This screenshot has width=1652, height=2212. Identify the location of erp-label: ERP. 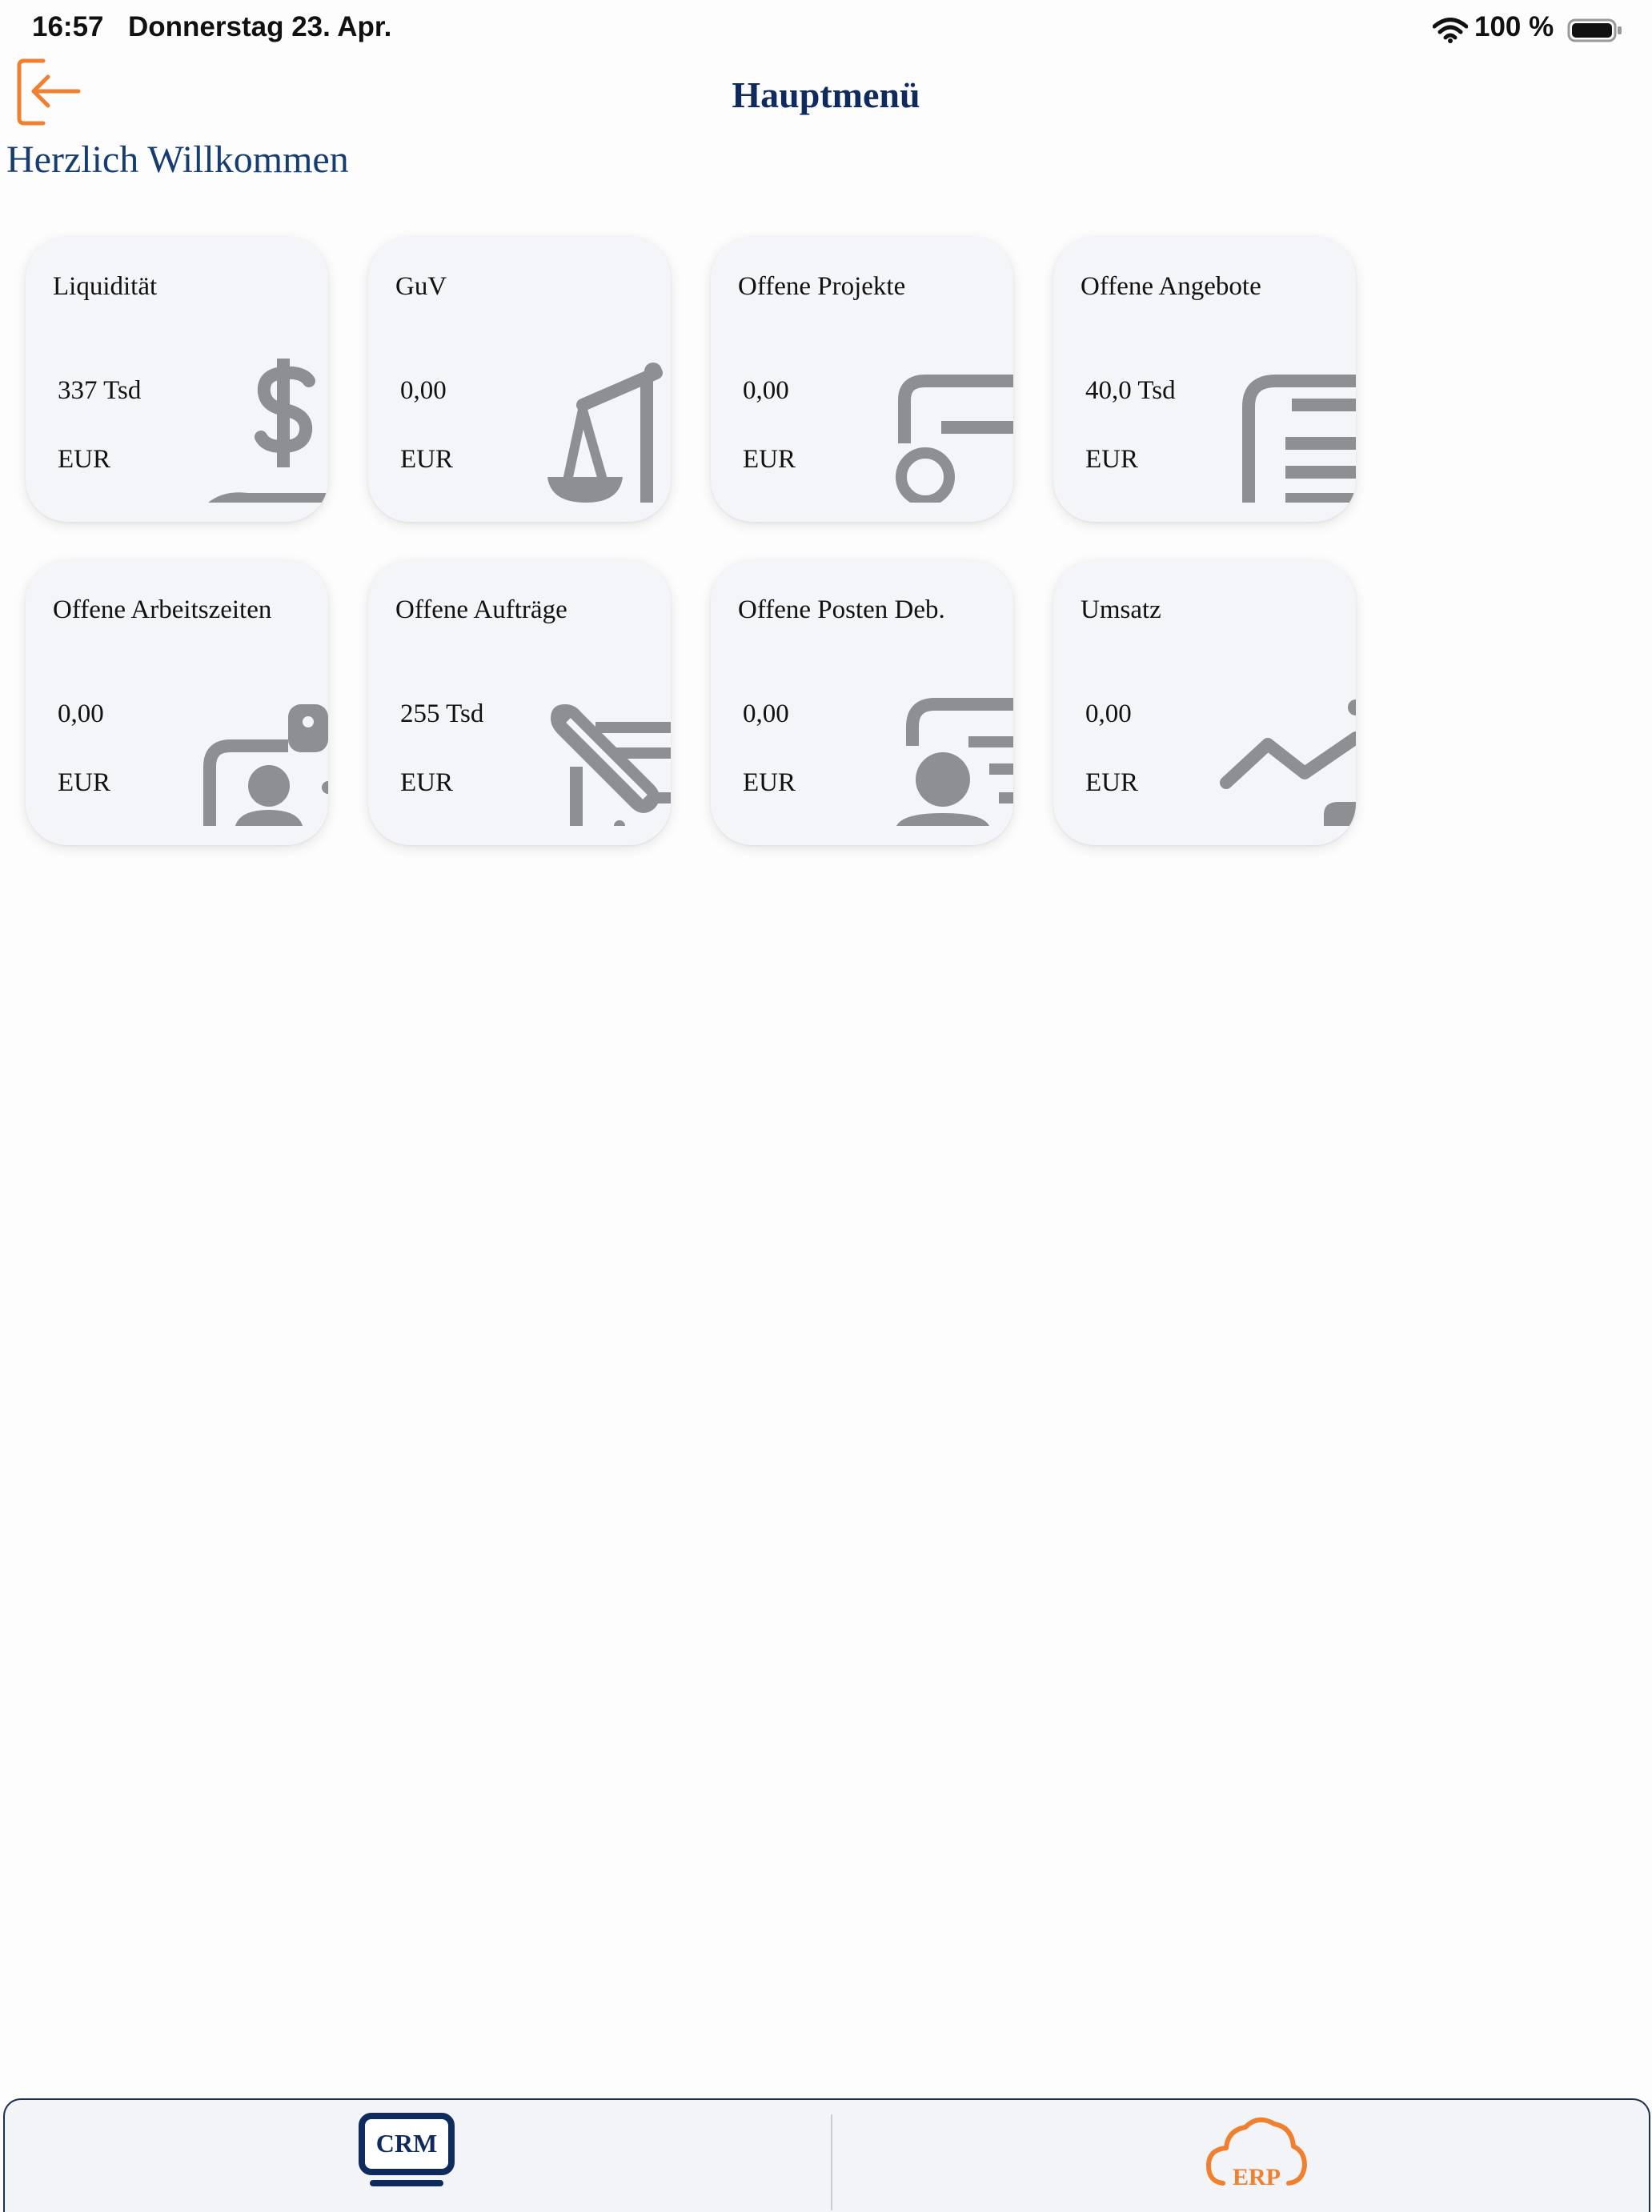
(1257, 2177).